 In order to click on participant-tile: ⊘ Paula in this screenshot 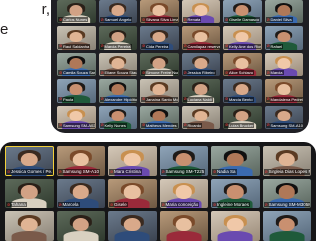, I will do `click(76, 91)`.